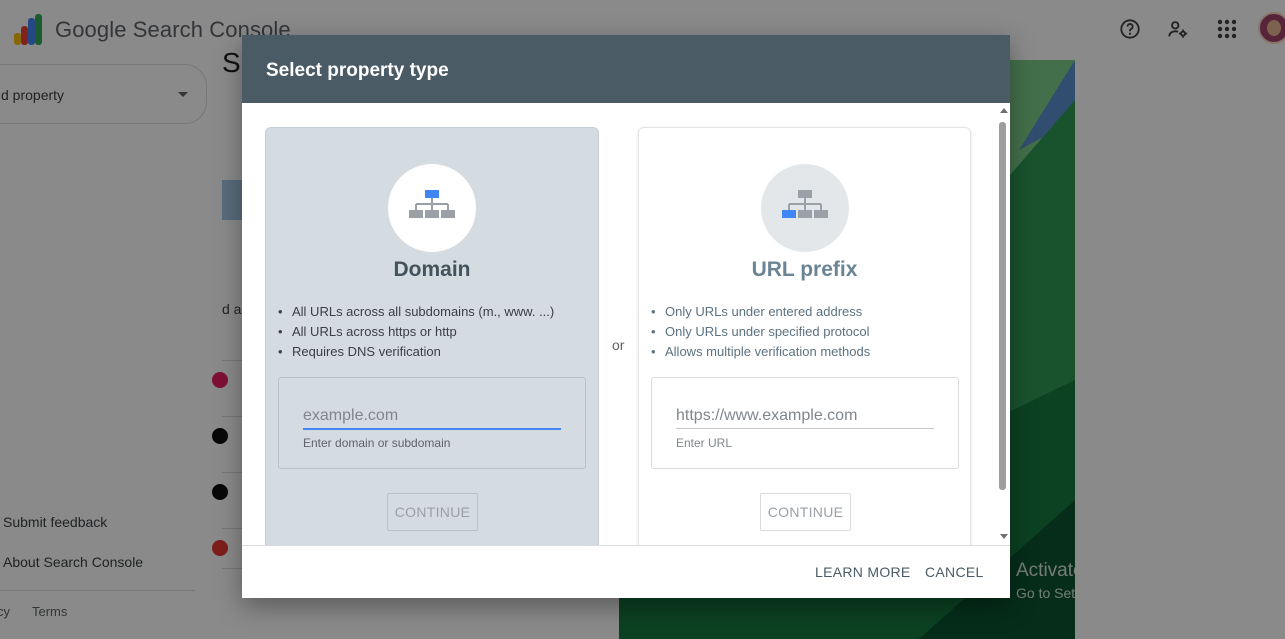 Image resolution: width=1285 pixels, height=639 pixels. I want to click on domain-icon-circle, so click(432, 208).